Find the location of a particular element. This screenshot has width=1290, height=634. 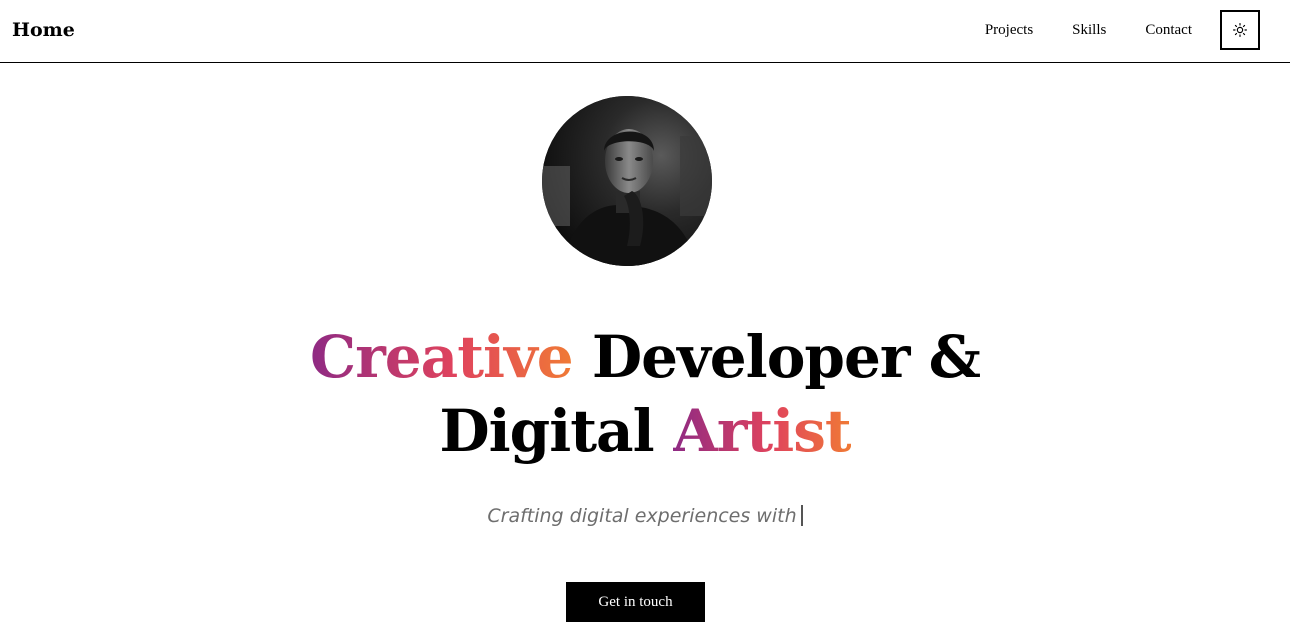

get-in-touch-button: Get in touch is located at coordinates (635, 602).